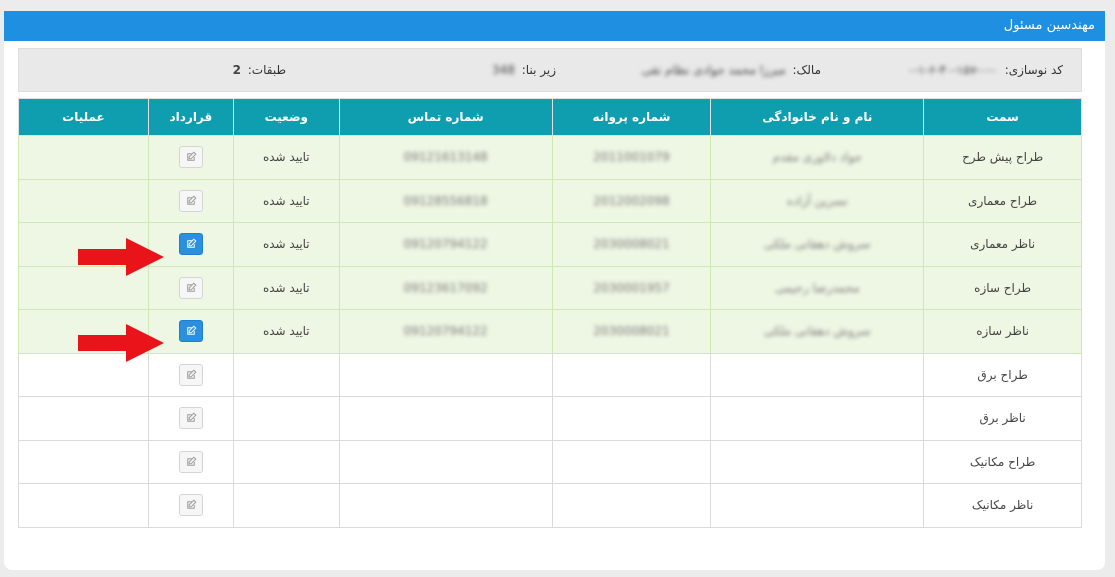 This screenshot has width=1115, height=577. I want to click on cell-license-text: 2030001957, so click(631, 287).